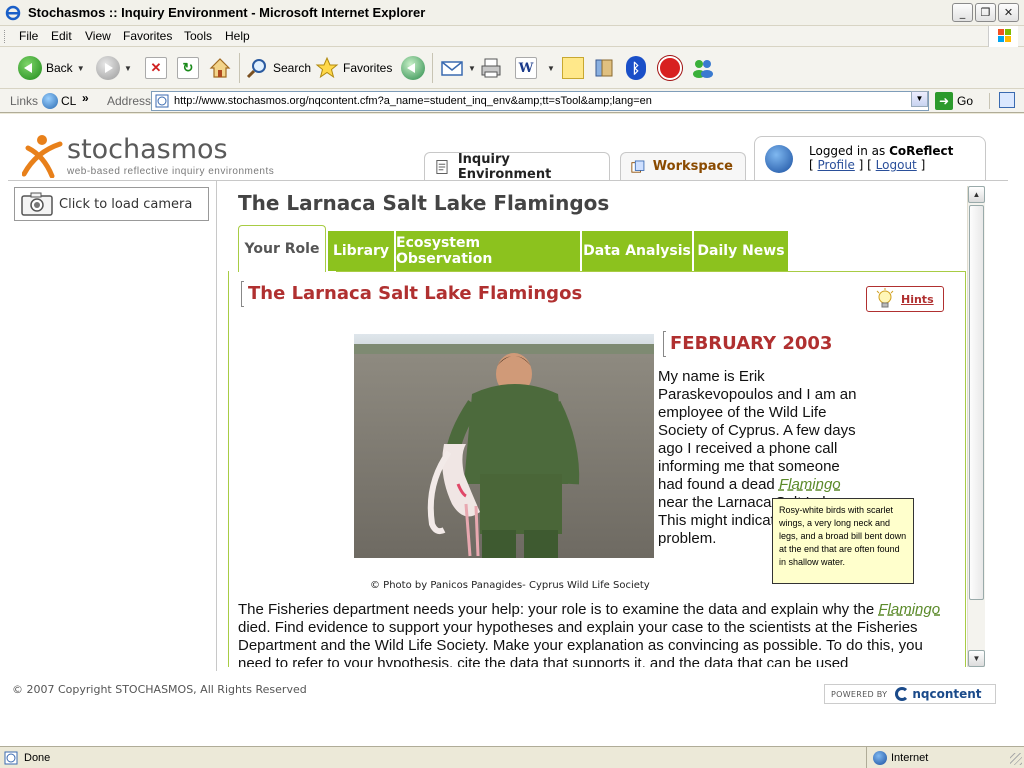  I want to click on back-dropdown-icon: ▼, so click(81, 68).